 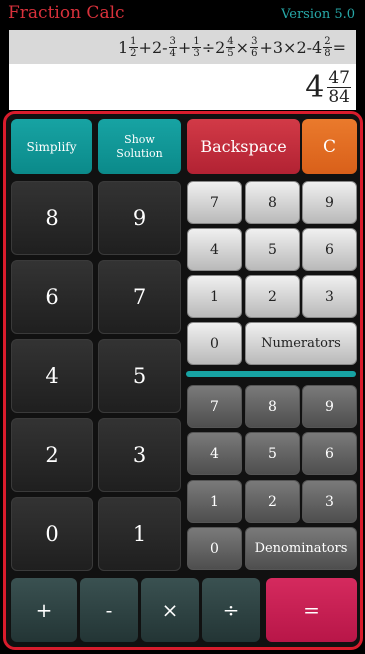 What do you see at coordinates (52, 534) in the screenshot?
I see `whole-digit-0: 0` at bounding box center [52, 534].